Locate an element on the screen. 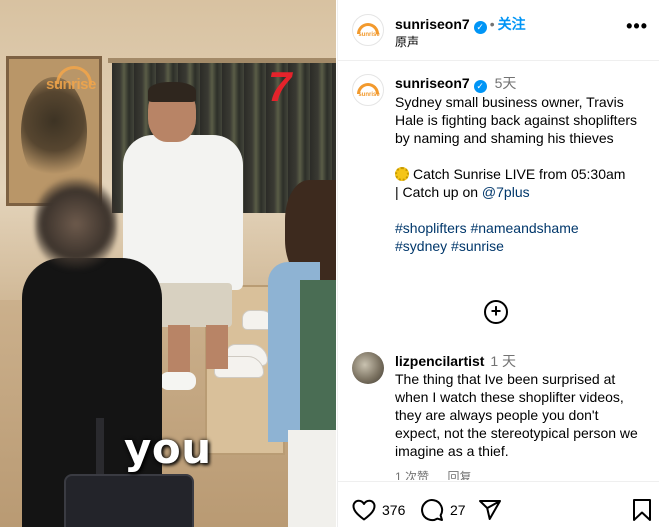 The image size is (659, 527). sun-icon is located at coordinates (402, 174).